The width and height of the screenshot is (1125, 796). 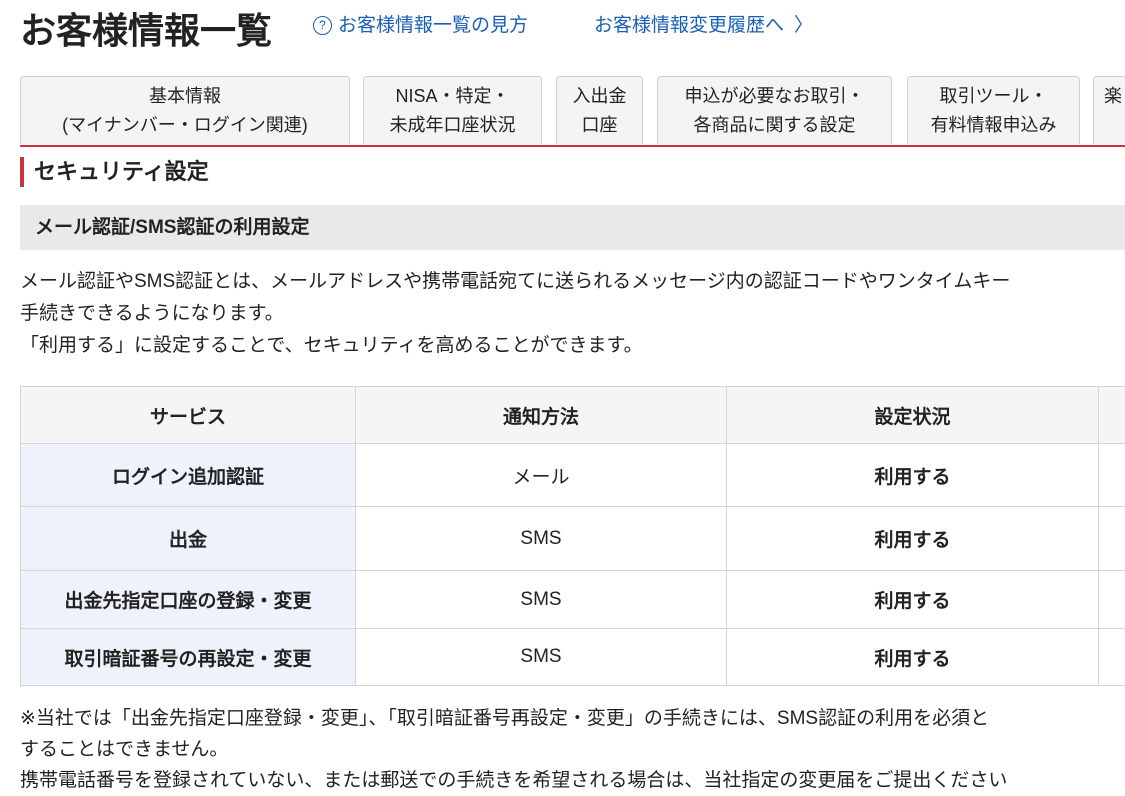 What do you see at coordinates (1109, 110) in the screenshot?
I see `tab-more: 楽` at bounding box center [1109, 110].